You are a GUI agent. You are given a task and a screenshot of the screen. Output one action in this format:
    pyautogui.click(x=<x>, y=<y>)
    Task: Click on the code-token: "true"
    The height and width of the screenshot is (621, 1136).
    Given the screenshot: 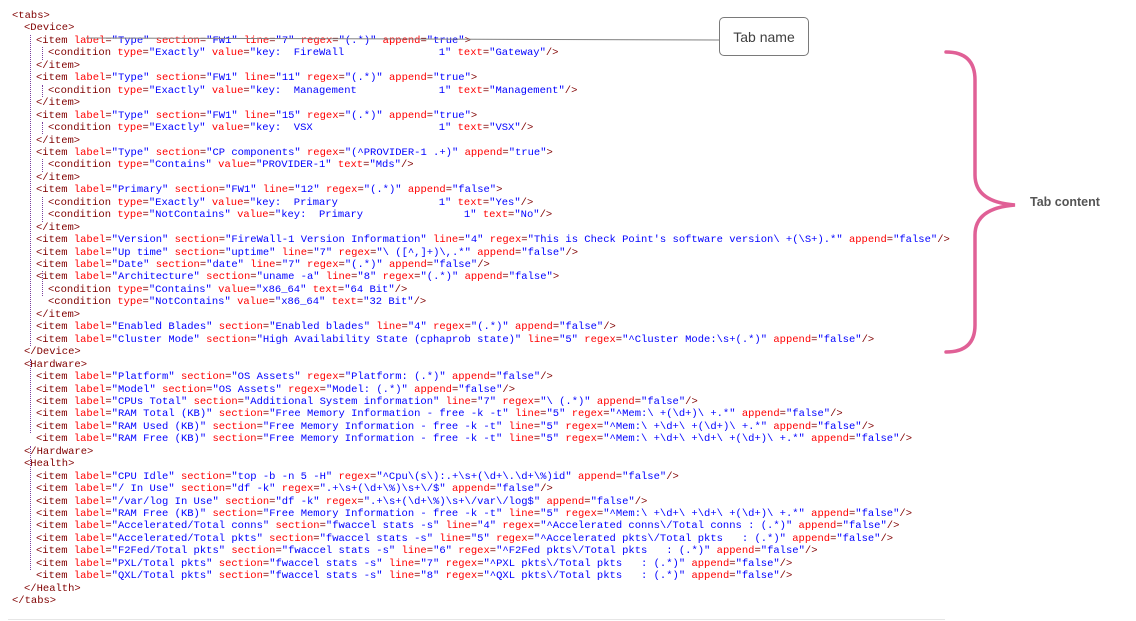 What is the action you would take?
    pyautogui.click(x=452, y=115)
    